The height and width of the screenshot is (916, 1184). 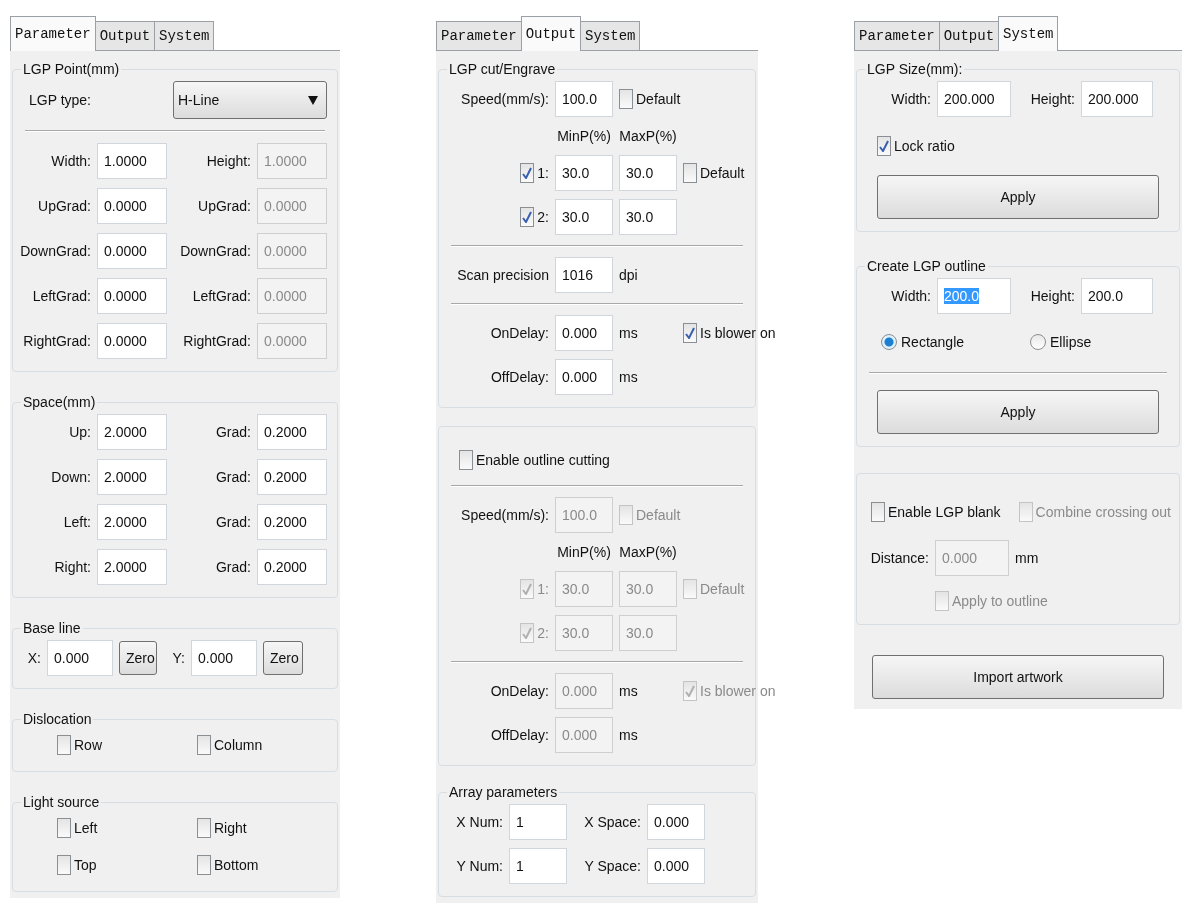 What do you see at coordinates (1061, 342) in the screenshot?
I see `radio-button: Ellipse` at bounding box center [1061, 342].